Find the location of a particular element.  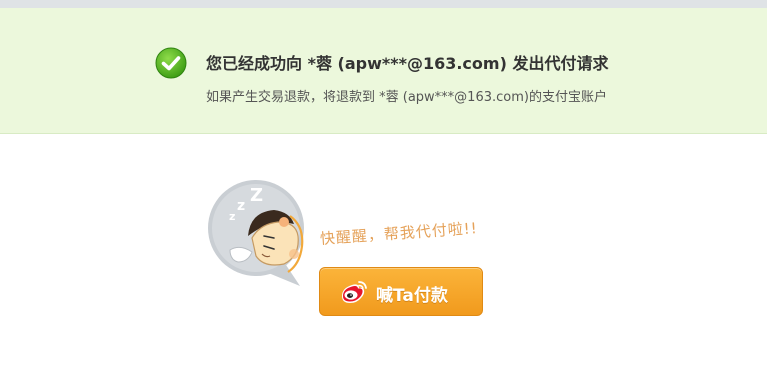

check-circle-icon is located at coordinates (171, 63).